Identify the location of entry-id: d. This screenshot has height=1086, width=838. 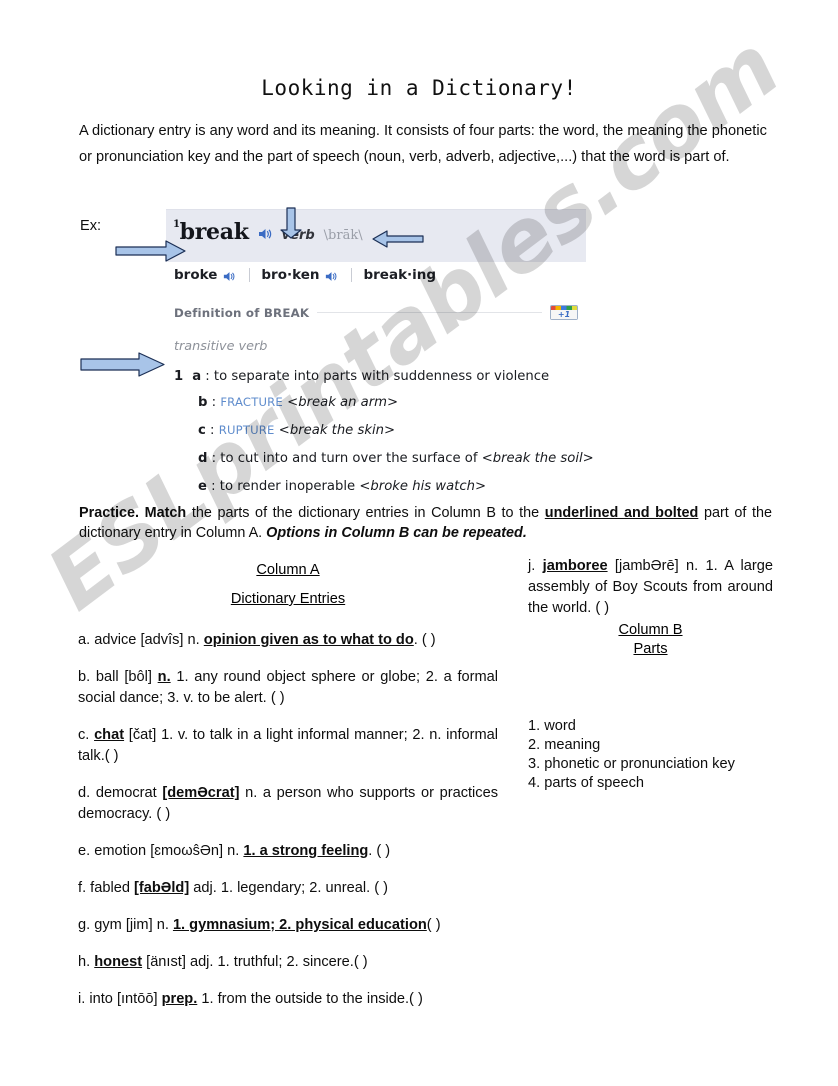
(82, 793).